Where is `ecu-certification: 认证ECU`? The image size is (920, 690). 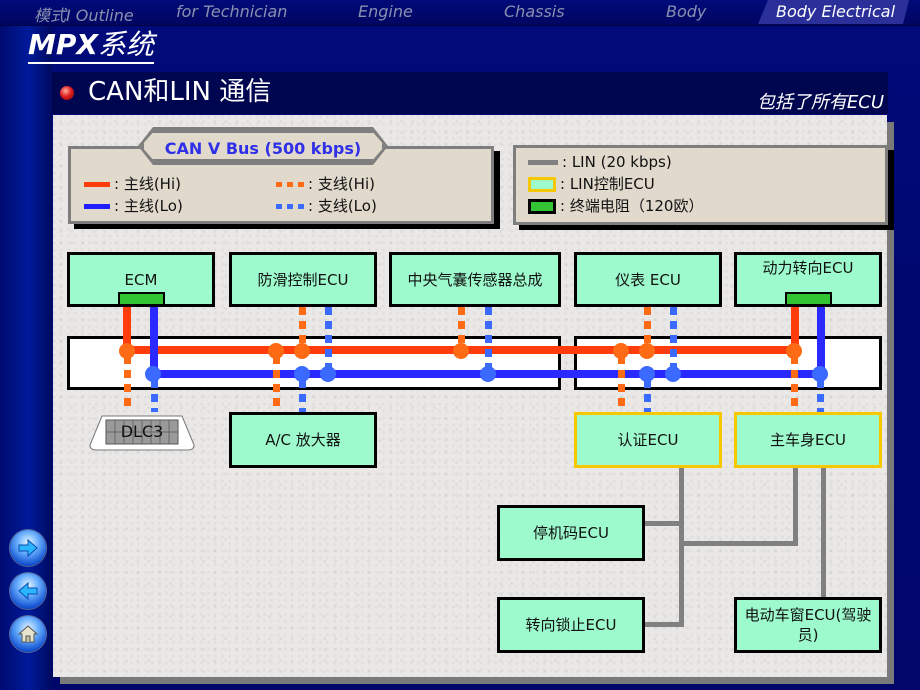 ecu-certification: 认证ECU is located at coordinates (648, 440).